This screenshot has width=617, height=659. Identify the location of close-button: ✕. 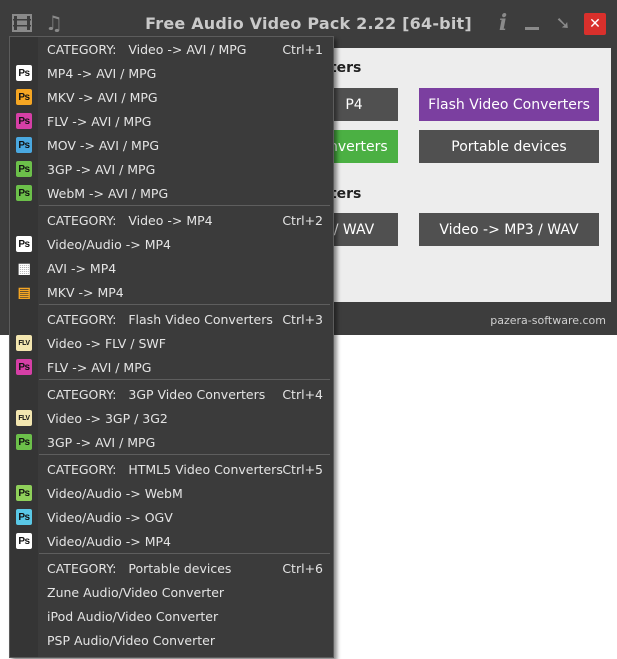
(595, 24).